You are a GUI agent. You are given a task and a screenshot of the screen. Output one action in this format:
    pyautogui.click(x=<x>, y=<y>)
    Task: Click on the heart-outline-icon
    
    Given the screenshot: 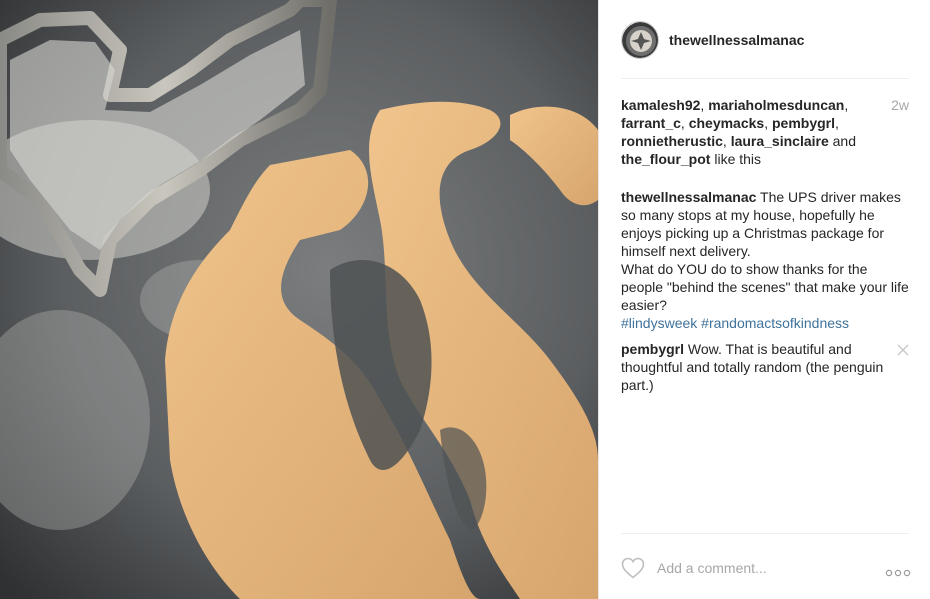 What is the action you would take?
    pyautogui.click(x=633, y=568)
    